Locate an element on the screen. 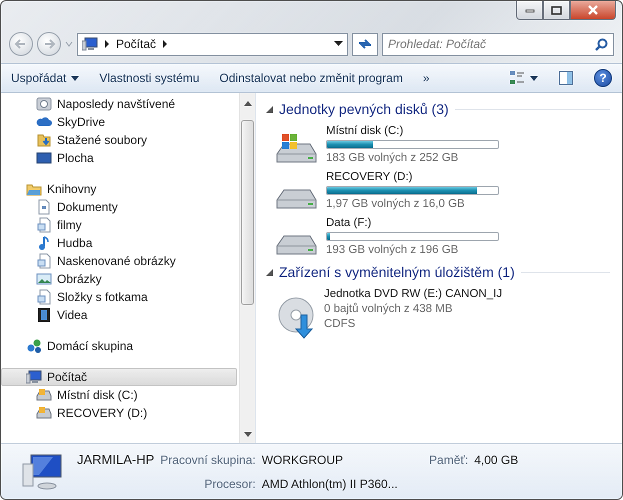  sidebar-item: Počítač is located at coordinates (119, 377).